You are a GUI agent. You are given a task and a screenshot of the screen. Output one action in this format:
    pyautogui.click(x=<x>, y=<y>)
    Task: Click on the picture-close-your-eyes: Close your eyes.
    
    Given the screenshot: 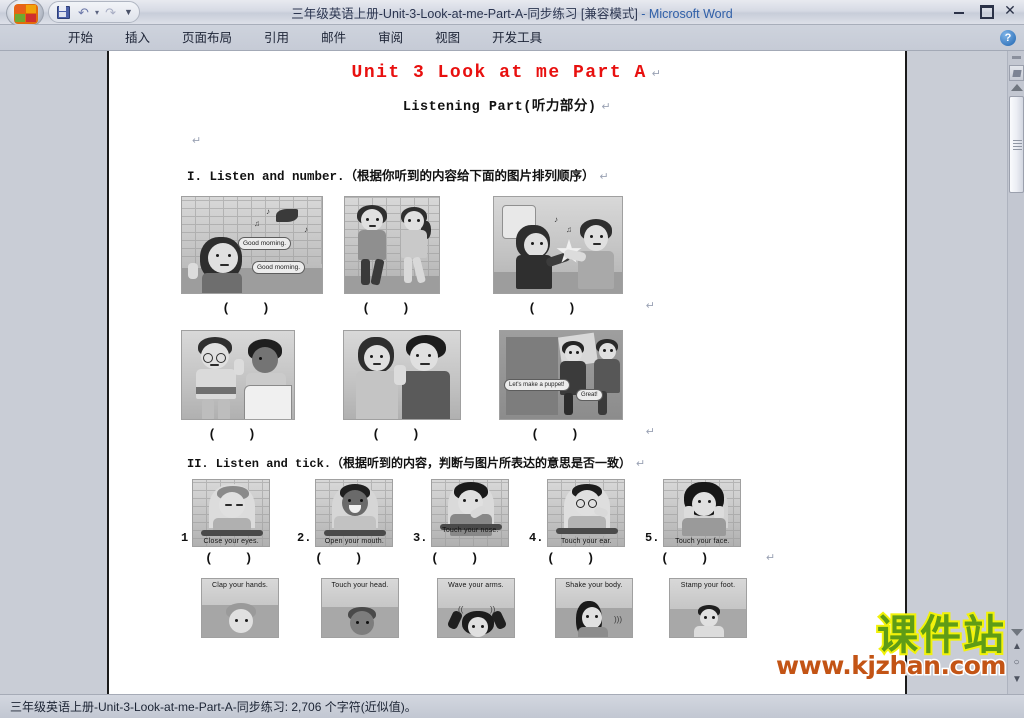 What is the action you would take?
    pyautogui.click(x=231, y=513)
    